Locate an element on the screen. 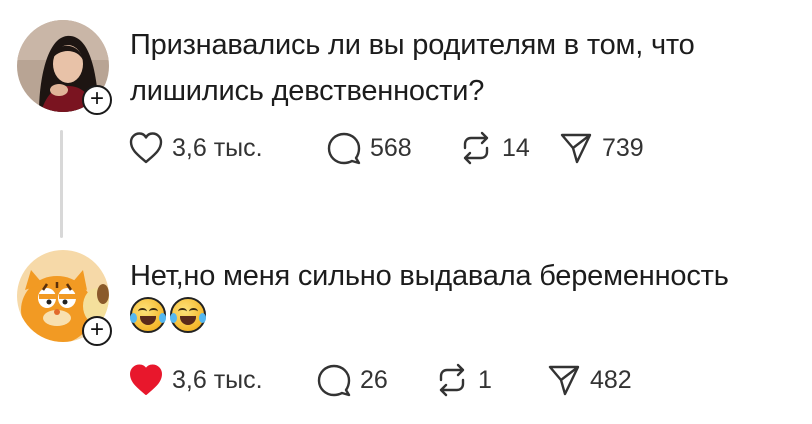 The height and width of the screenshot is (424, 812). comment-count: 26 is located at coordinates (374, 379).